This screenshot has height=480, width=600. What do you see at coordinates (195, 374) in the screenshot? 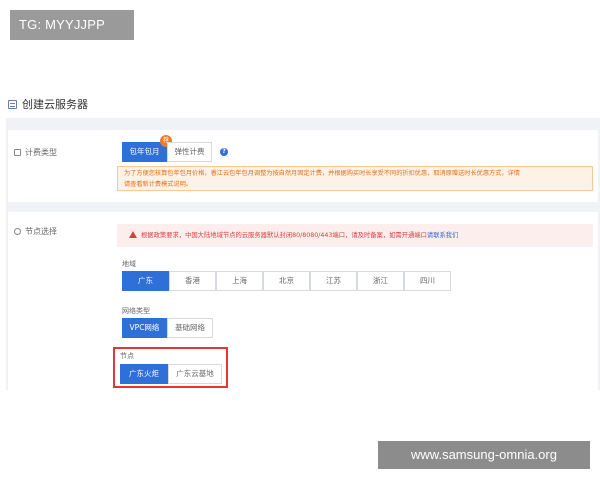
I see `node-option-guangdong-cloud-base: 广东云基地` at bounding box center [195, 374].